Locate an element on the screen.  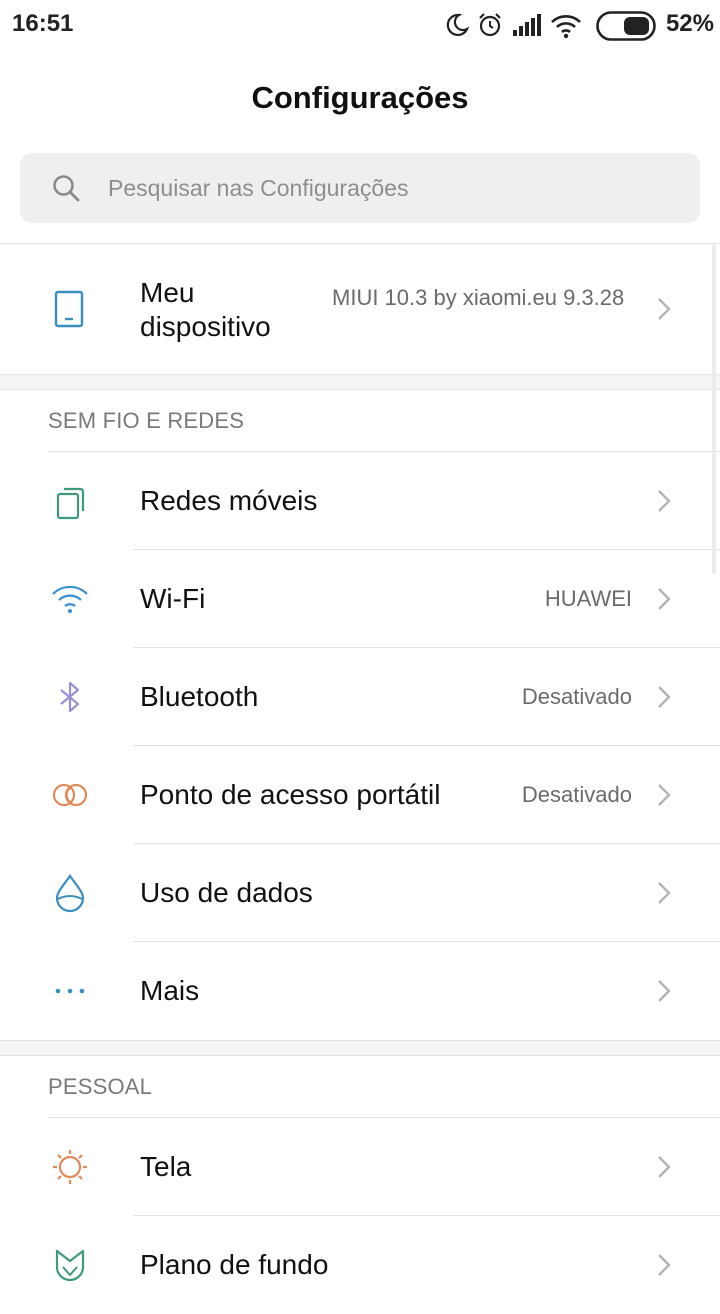
battery-icon is located at coordinates (626, 26).